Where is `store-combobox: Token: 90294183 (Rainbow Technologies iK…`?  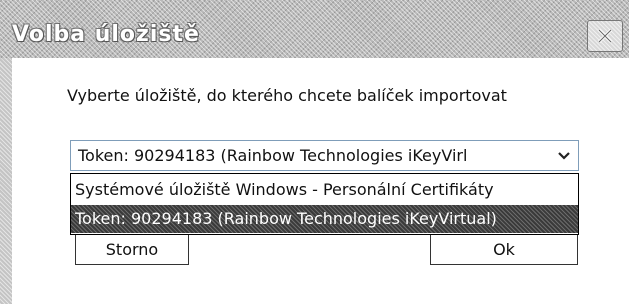
store-combobox: Token: 90294183 (Rainbow Technologies iK… is located at coordinates (324, 155).